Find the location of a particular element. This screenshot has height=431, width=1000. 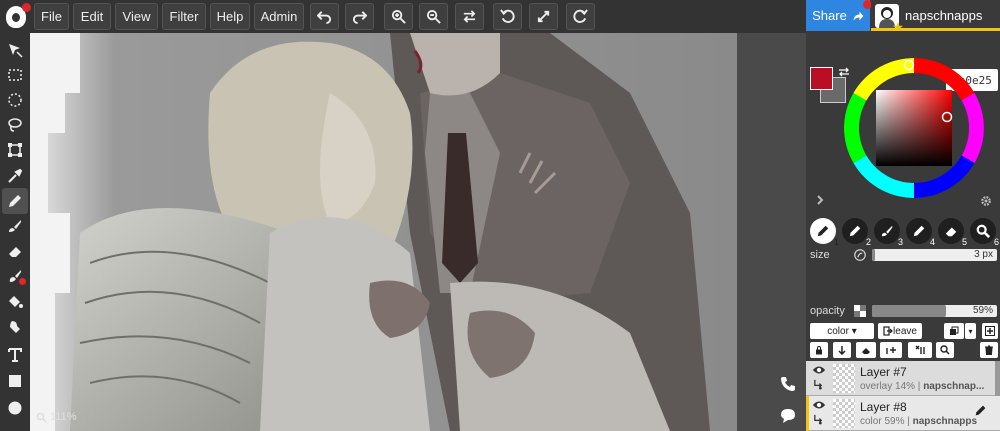

zoom-in-button is located at coordinates (398, 16).